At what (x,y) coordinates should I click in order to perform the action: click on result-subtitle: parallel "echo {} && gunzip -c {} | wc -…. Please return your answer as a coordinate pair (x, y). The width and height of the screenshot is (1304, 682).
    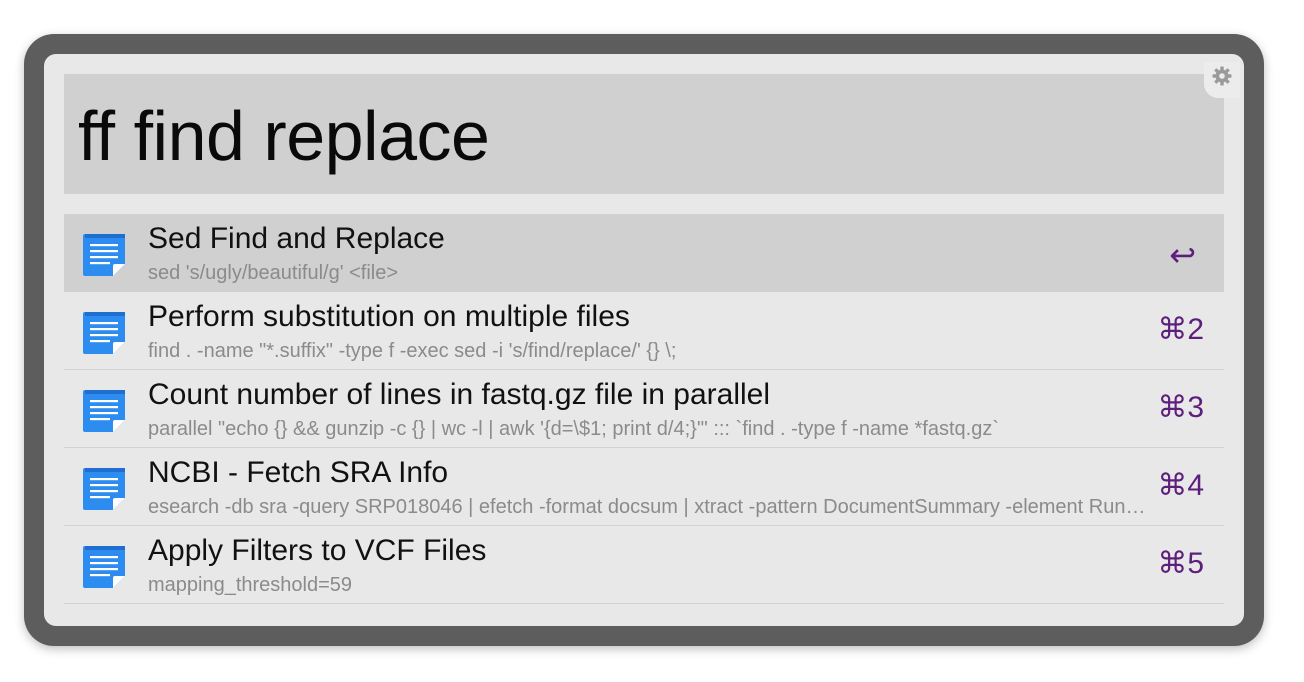
    Looking at the image, I should click on (573, 429).